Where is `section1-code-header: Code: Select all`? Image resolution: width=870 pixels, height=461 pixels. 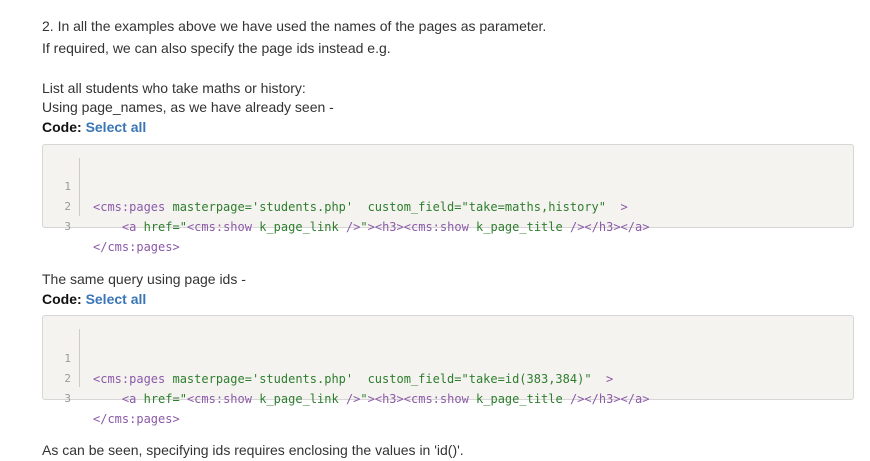
section1-code-header: Code: Select all is located at coordinates (94, 127).